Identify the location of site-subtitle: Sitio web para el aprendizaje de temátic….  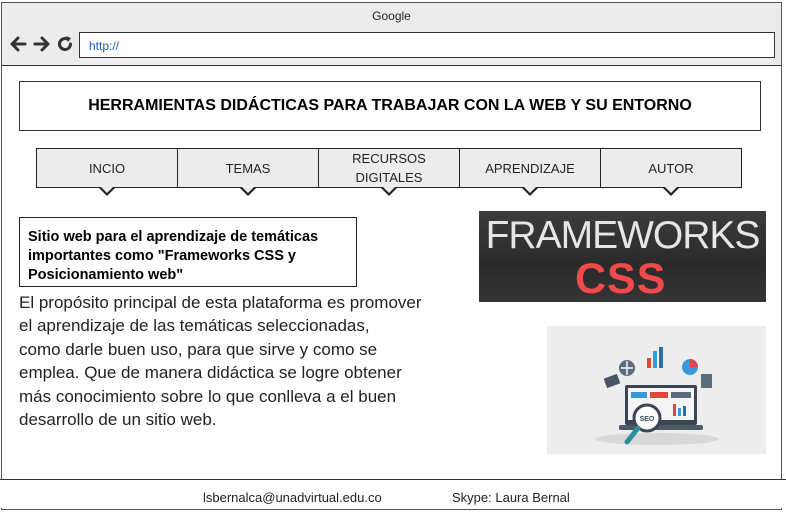
(188, 252).